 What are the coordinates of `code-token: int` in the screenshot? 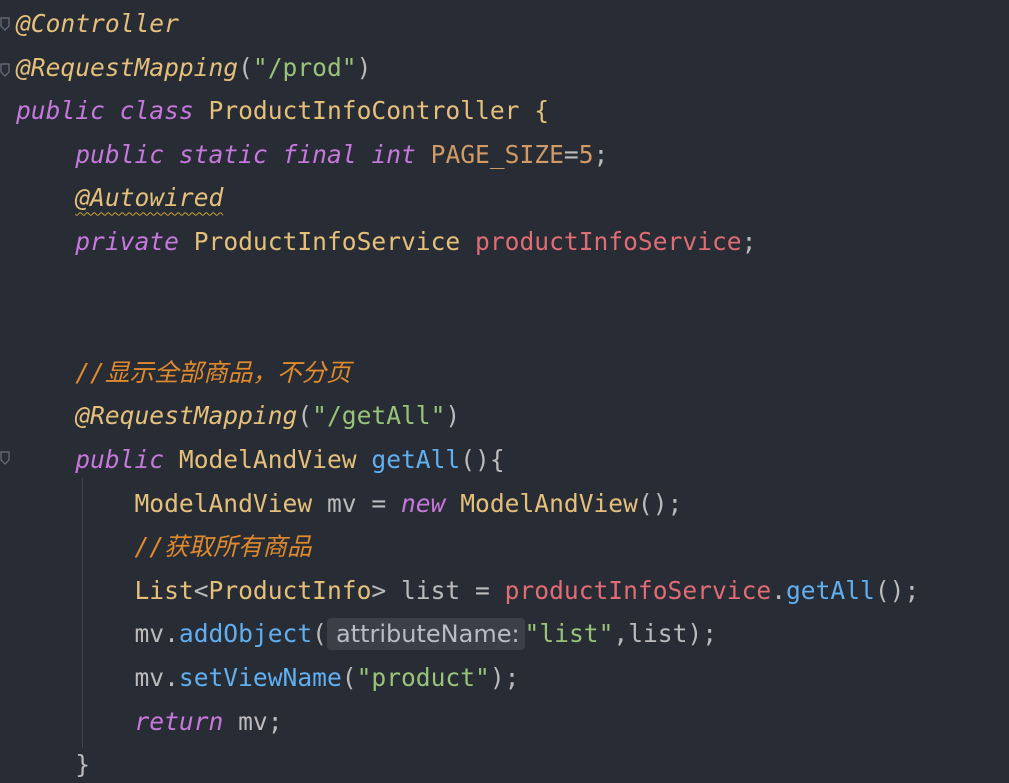 It's located at (393, 154).